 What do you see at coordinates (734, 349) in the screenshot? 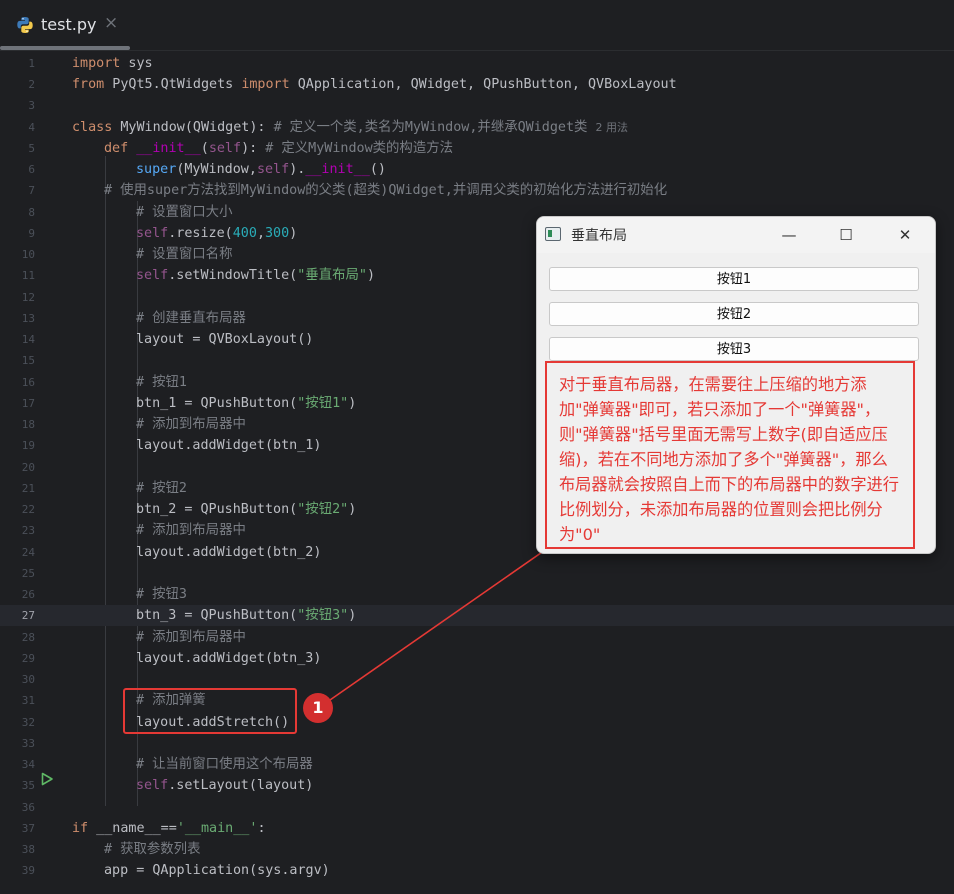
I see `push-button-3: 按钮3` at bounding box center [734, 349].